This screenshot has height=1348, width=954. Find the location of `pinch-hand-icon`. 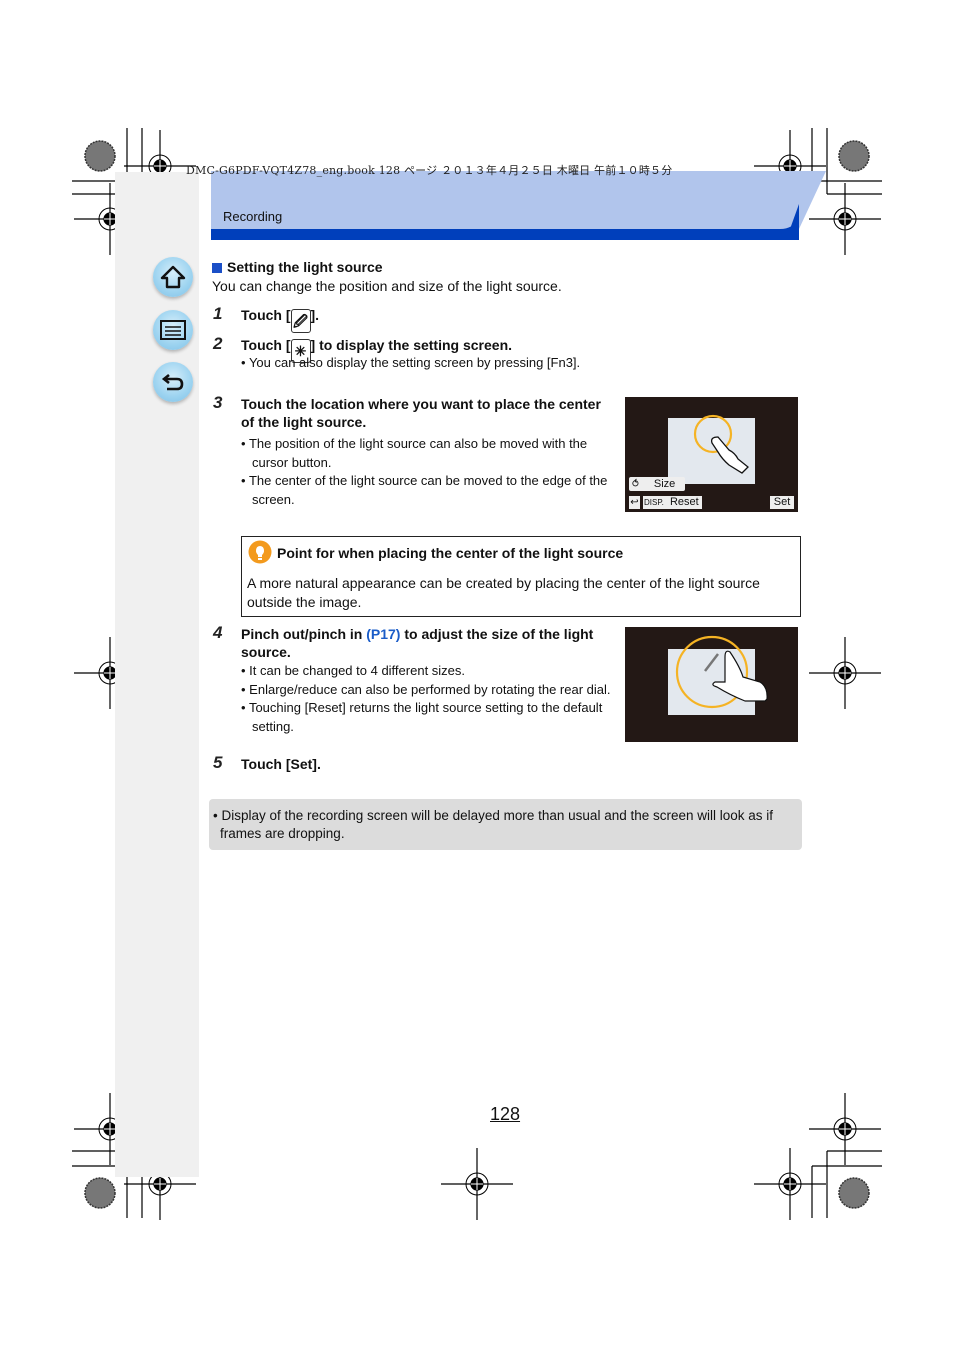

pinch-hand-icon is located at coordinates (721, 672).